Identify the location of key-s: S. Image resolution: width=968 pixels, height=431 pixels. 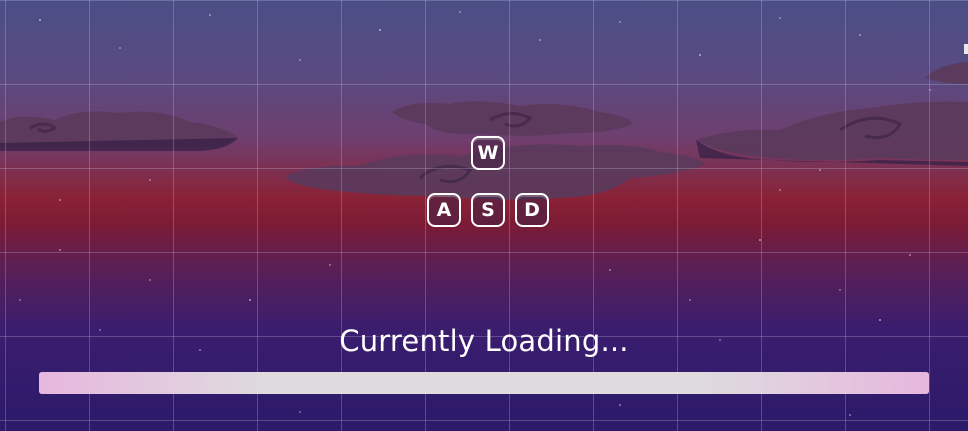
(488, 210).